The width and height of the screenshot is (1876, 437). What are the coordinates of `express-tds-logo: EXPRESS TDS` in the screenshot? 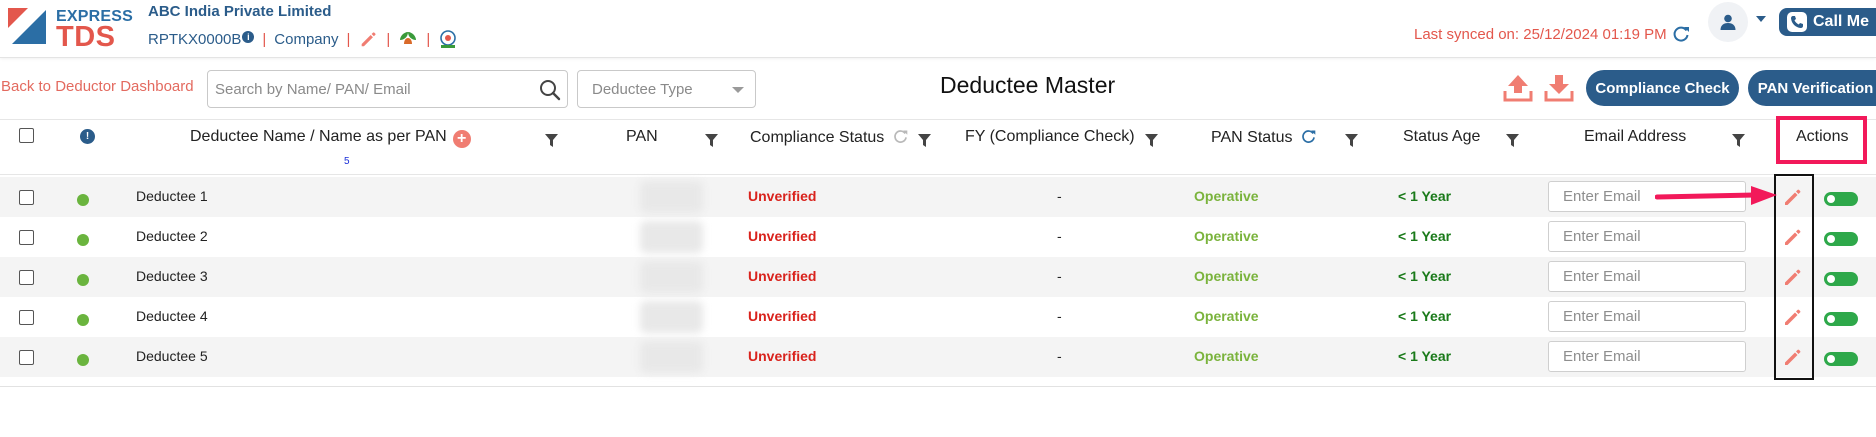 It's located at (69, 28).